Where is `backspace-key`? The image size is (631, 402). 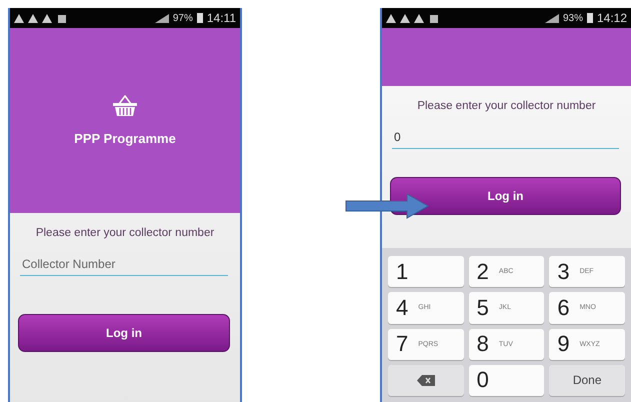
backspace-key is located at coordinates (426, 380).